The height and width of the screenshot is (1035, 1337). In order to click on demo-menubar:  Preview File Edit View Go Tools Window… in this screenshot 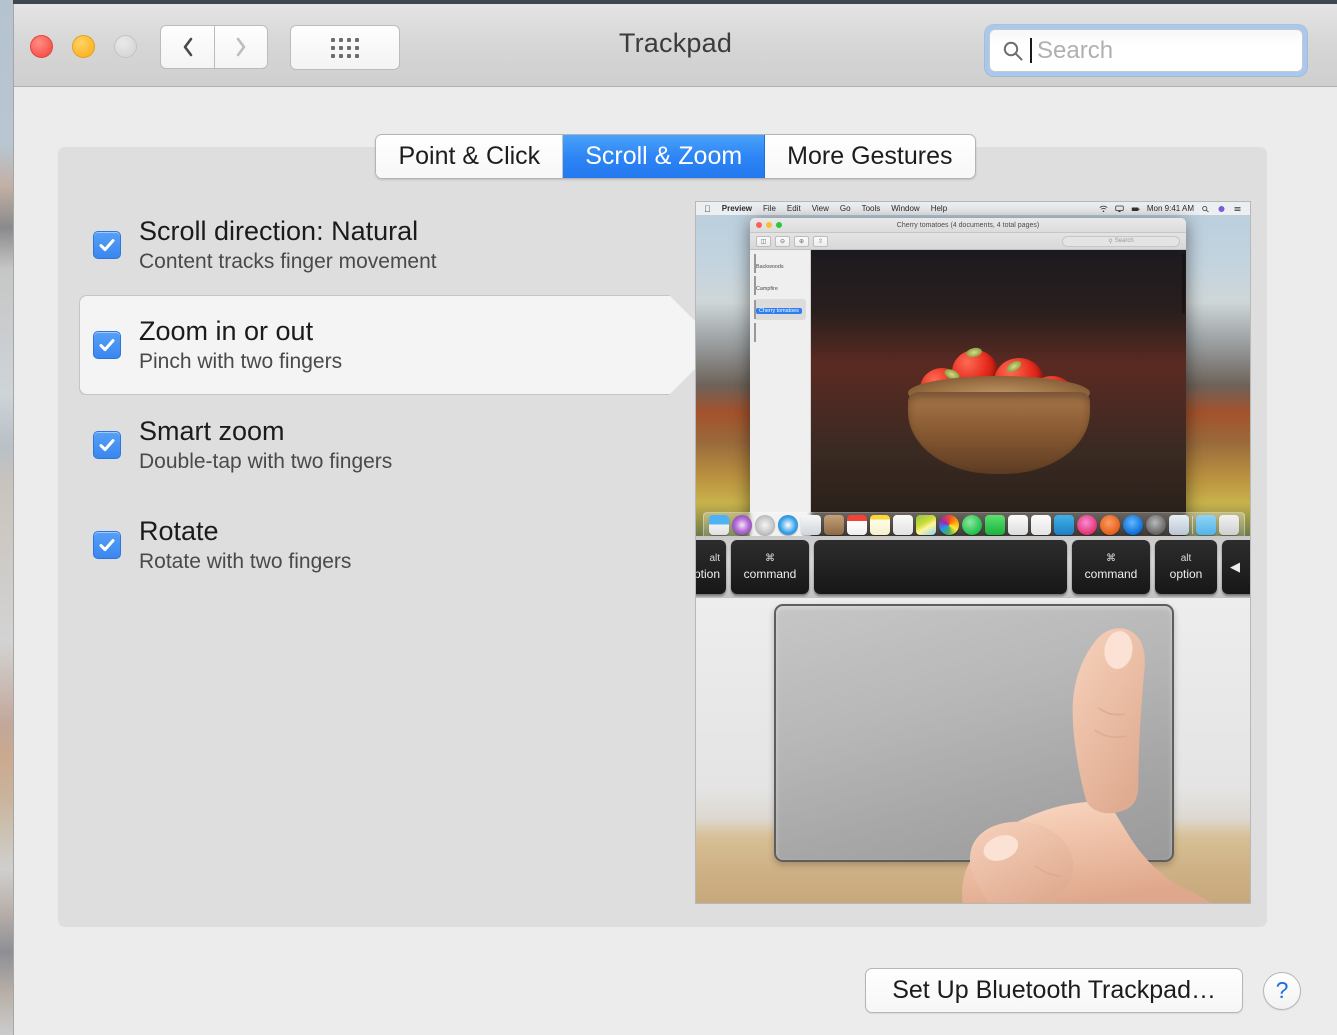, I will do `click(973, 208)`.